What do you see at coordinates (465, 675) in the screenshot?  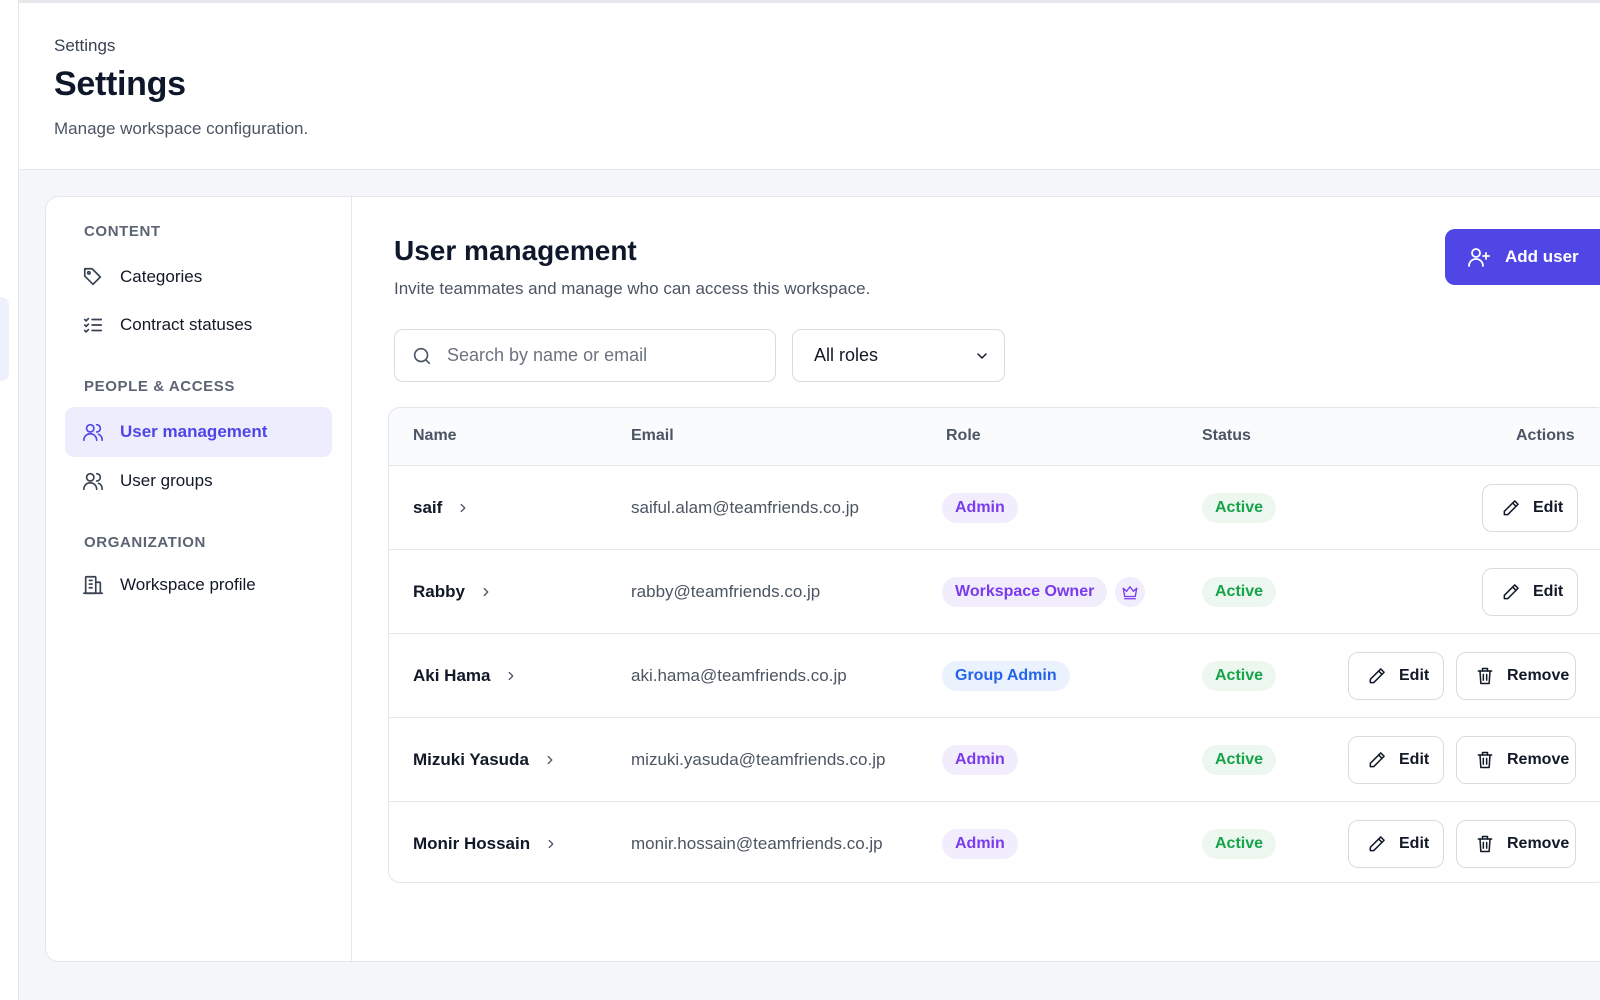 I see `user-name-link: Aki Hama` at bounding box center [465, 675].